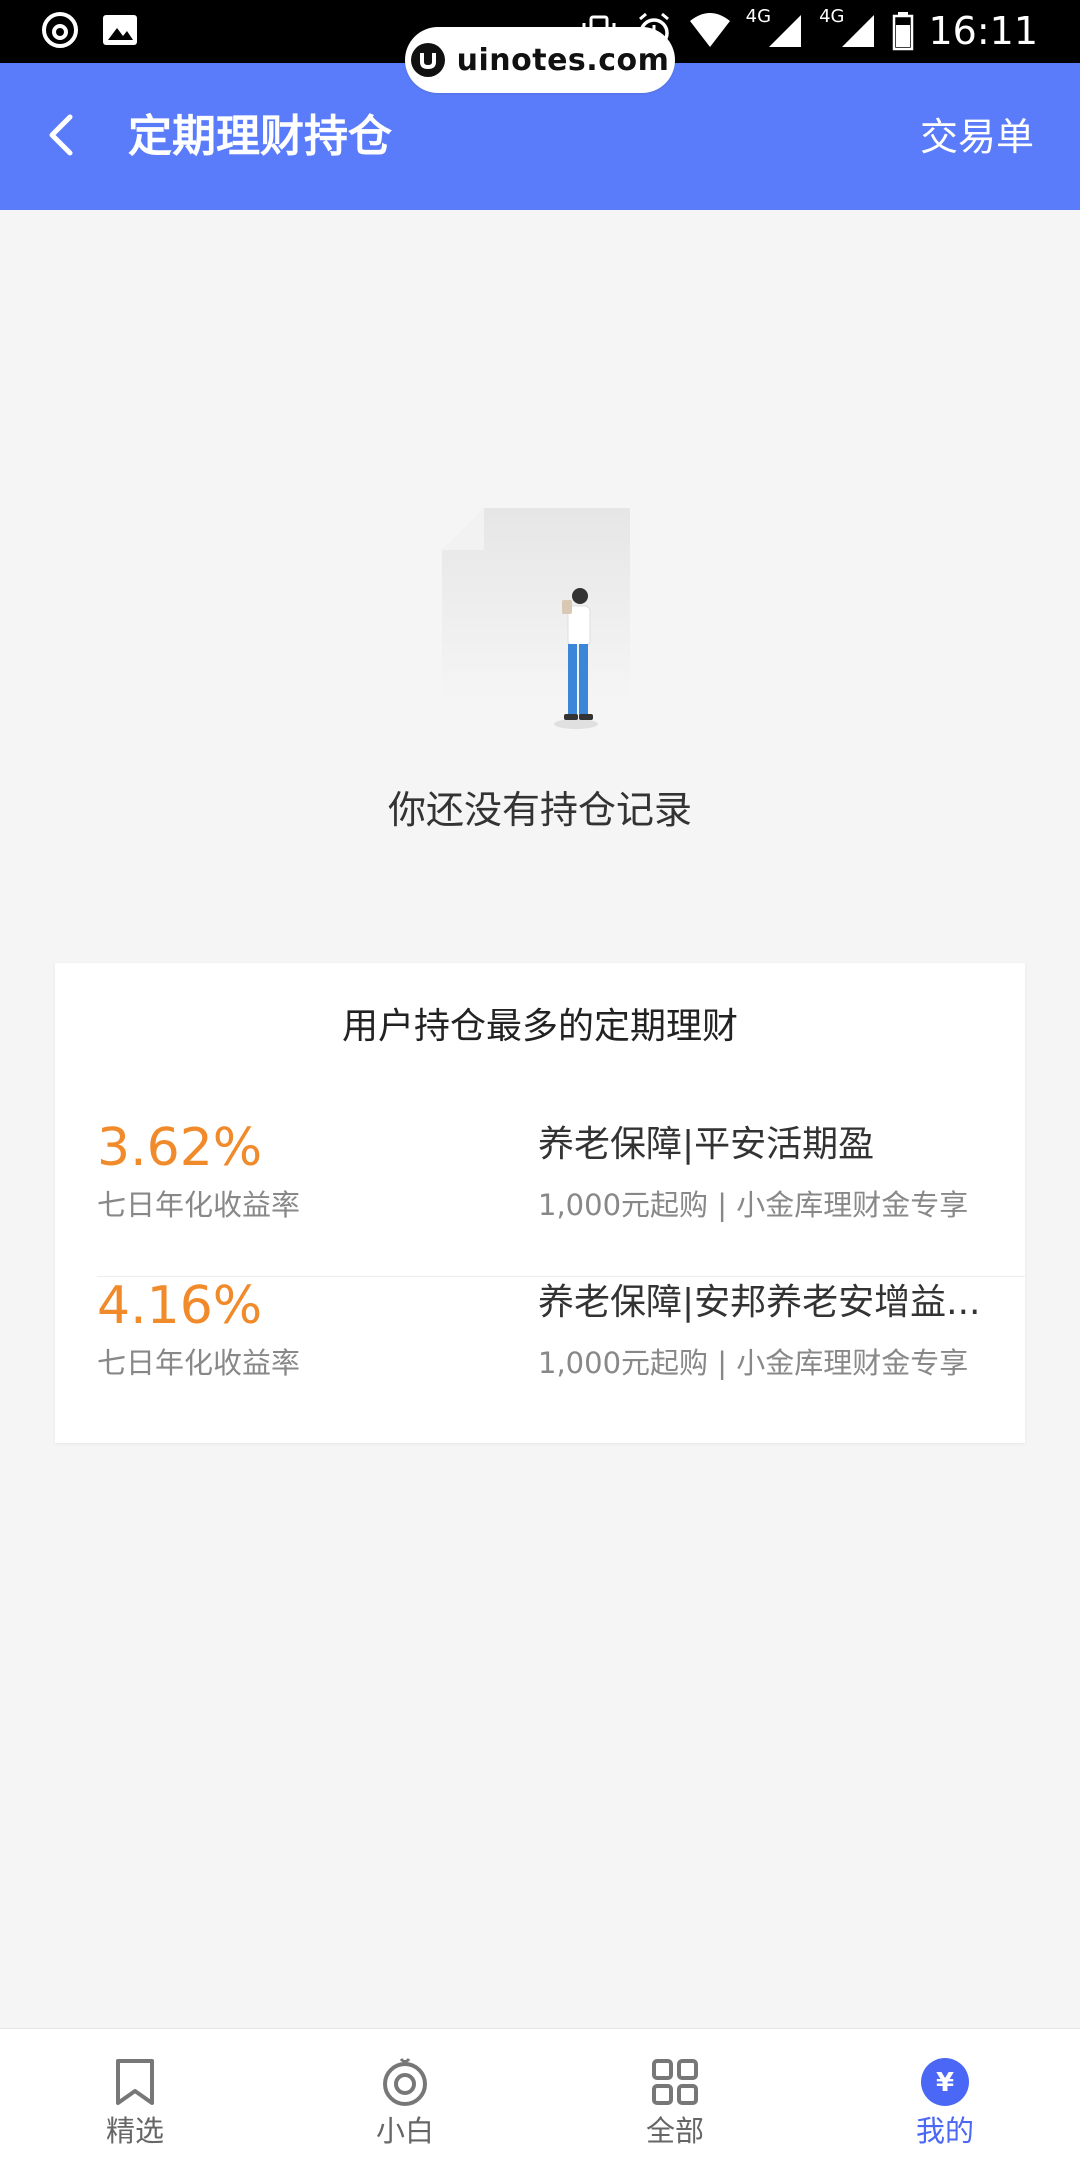  Describe the element at coordinates (944, 2131) in the screenshot. I see `nav-label: 我的` at that location.